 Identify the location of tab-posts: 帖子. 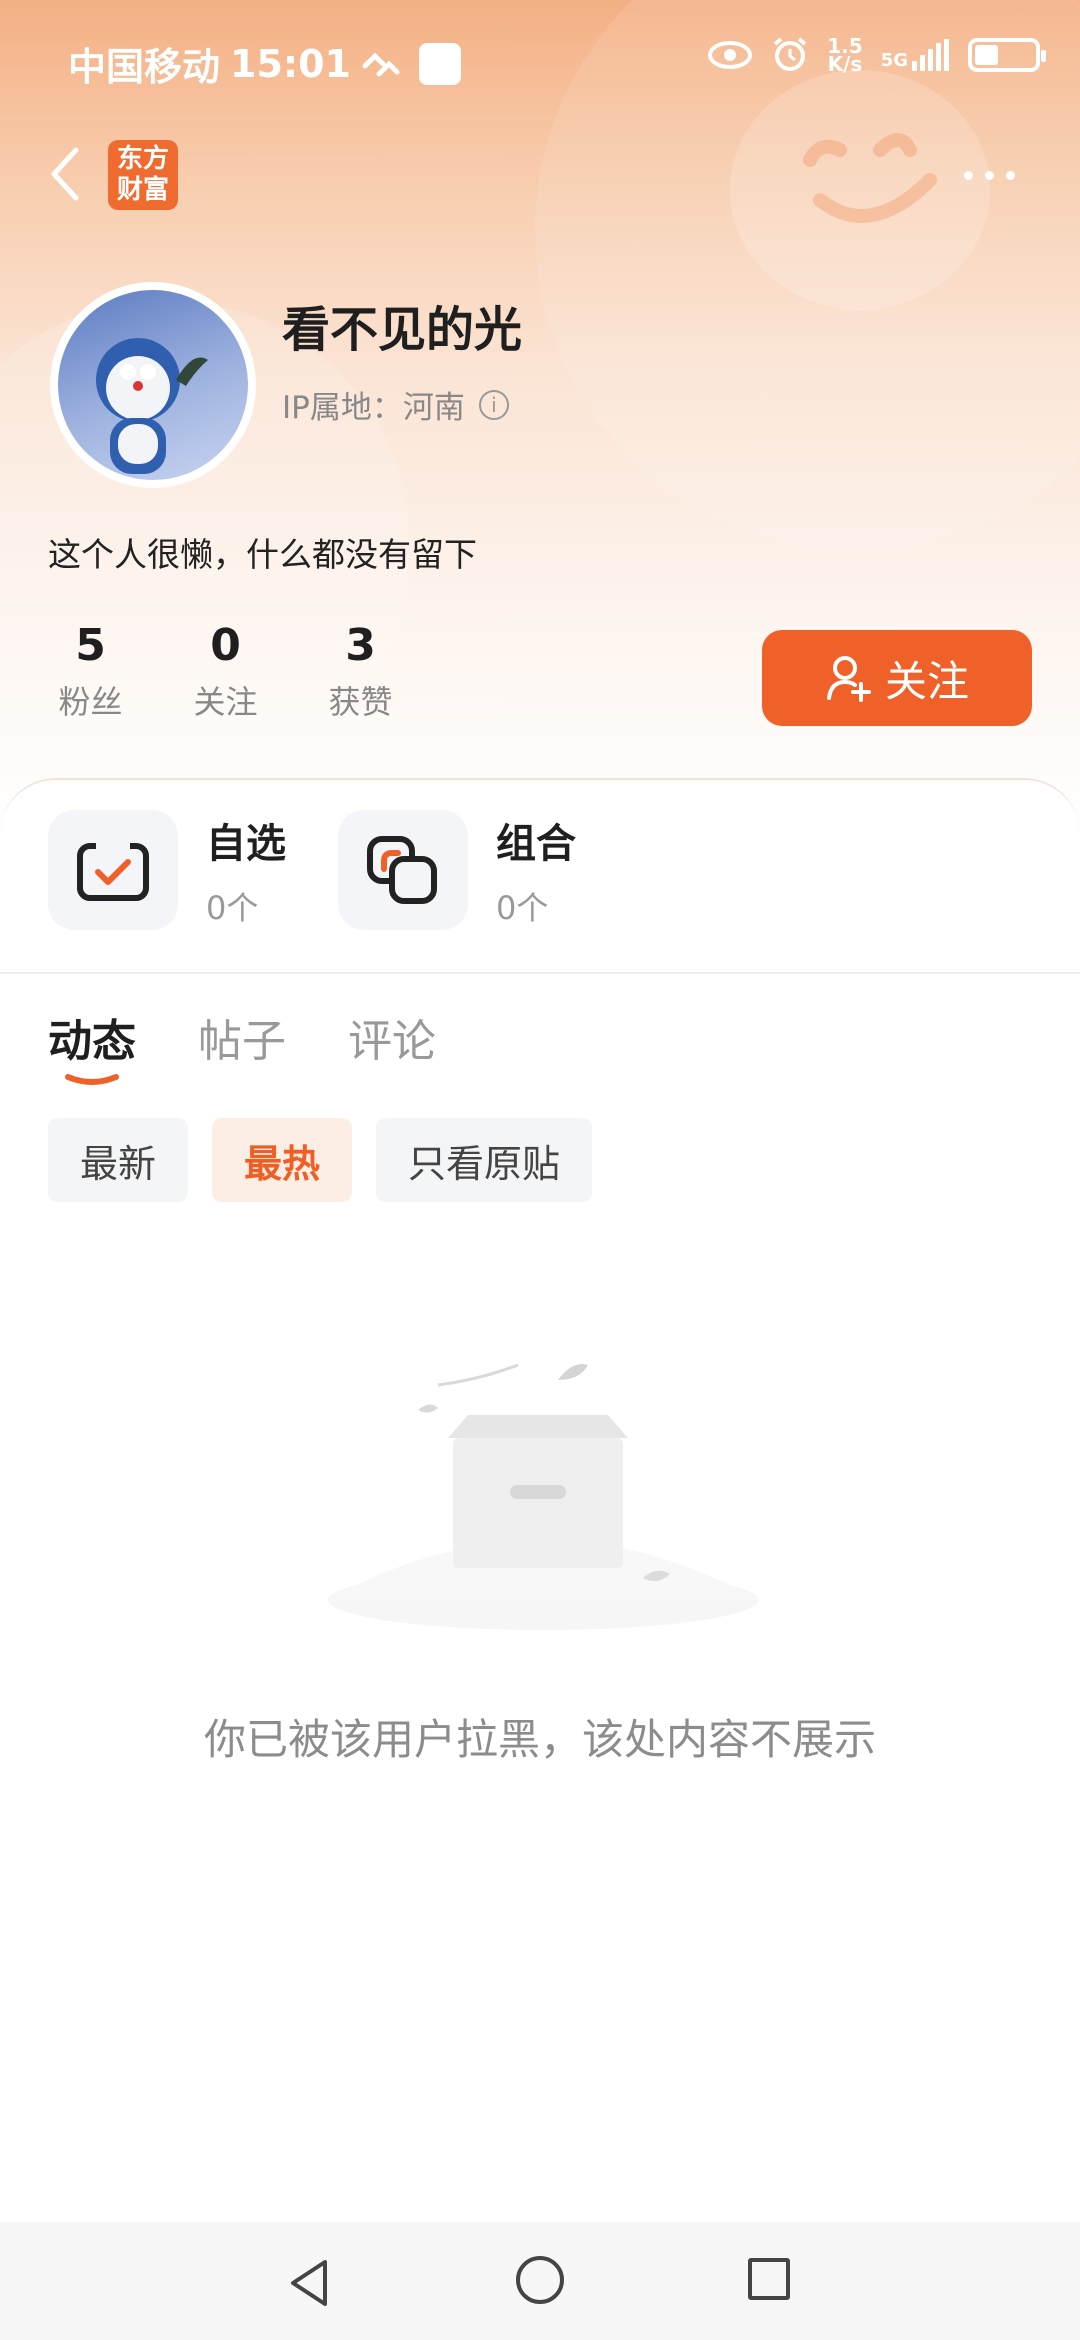
(242, 1037).